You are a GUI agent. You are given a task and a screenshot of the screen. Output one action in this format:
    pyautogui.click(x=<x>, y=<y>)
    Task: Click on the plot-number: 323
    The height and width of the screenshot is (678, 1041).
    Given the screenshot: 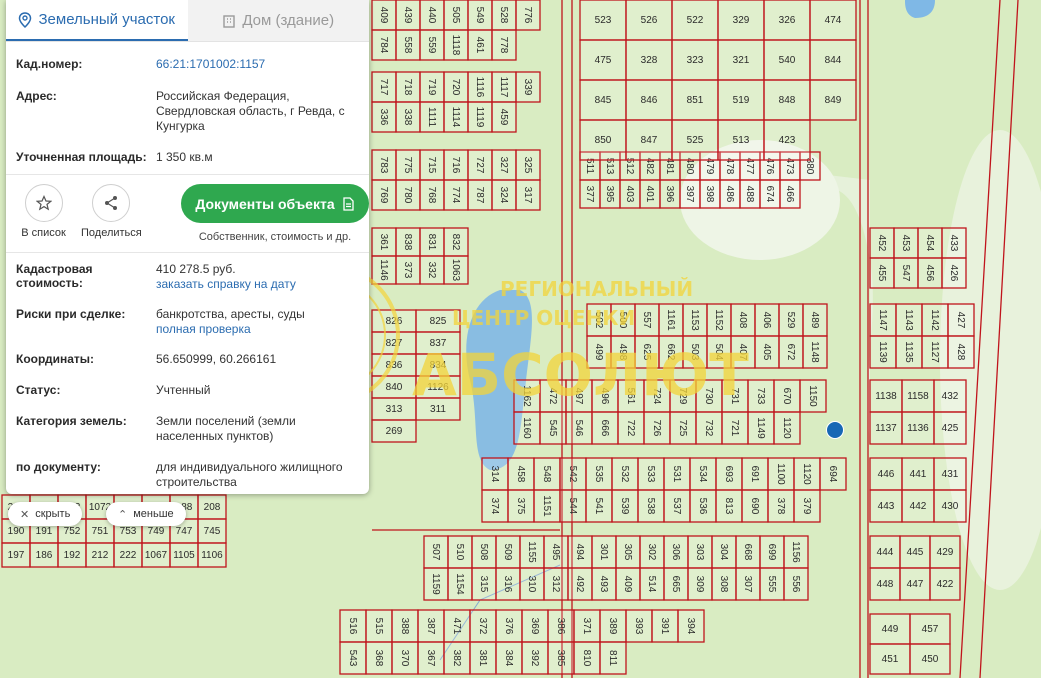 What is the action you would take?
    pyautogui.click(x=695, y=60)
    